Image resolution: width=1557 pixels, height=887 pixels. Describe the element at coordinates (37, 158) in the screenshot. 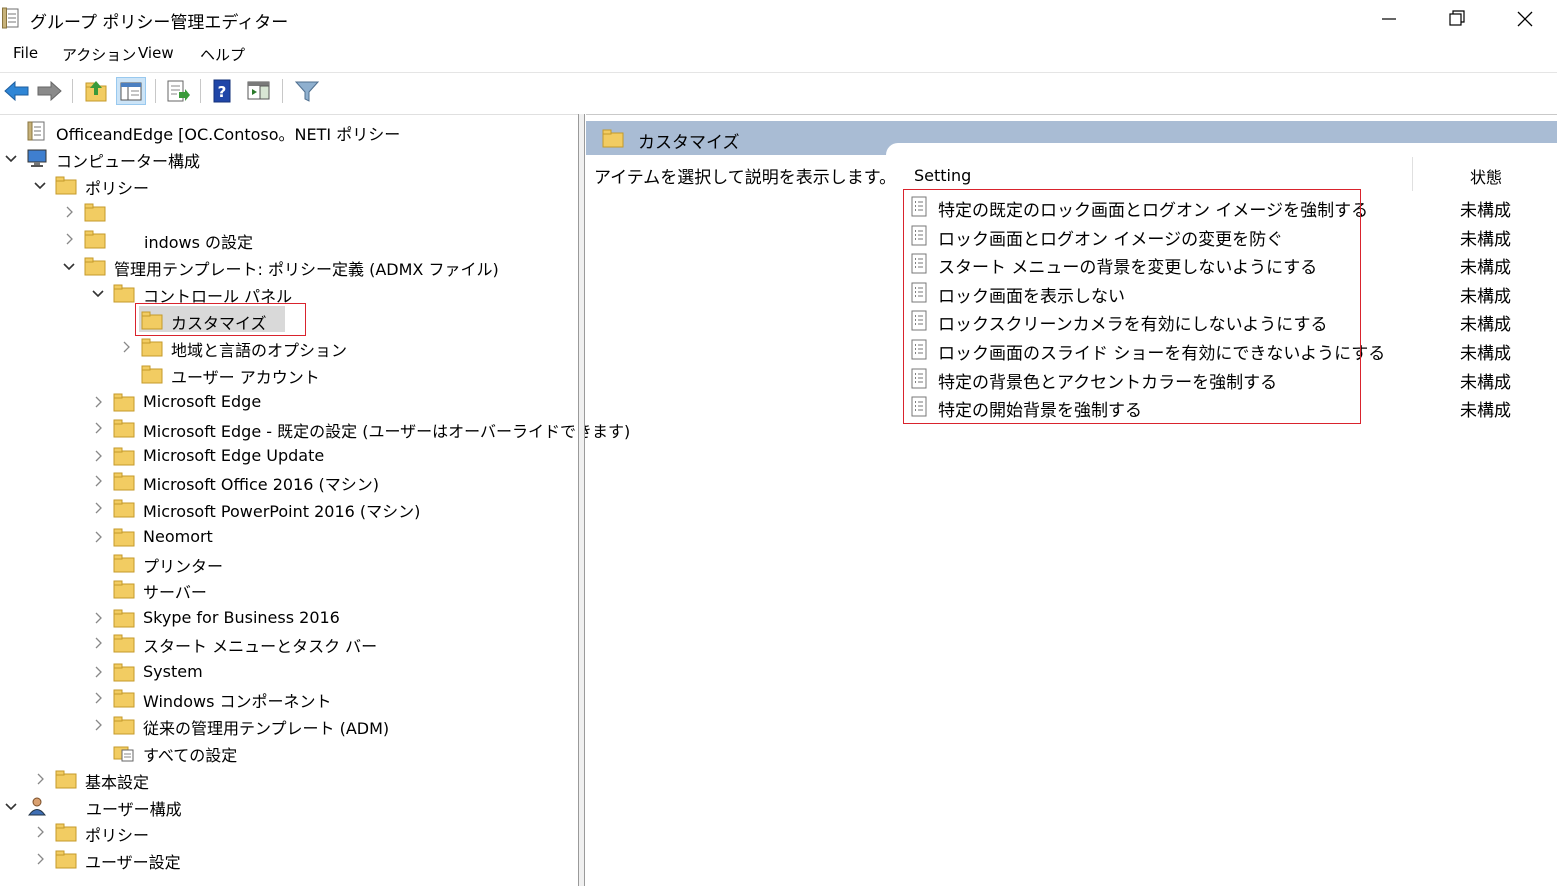

I see `computer-icon` at that location.